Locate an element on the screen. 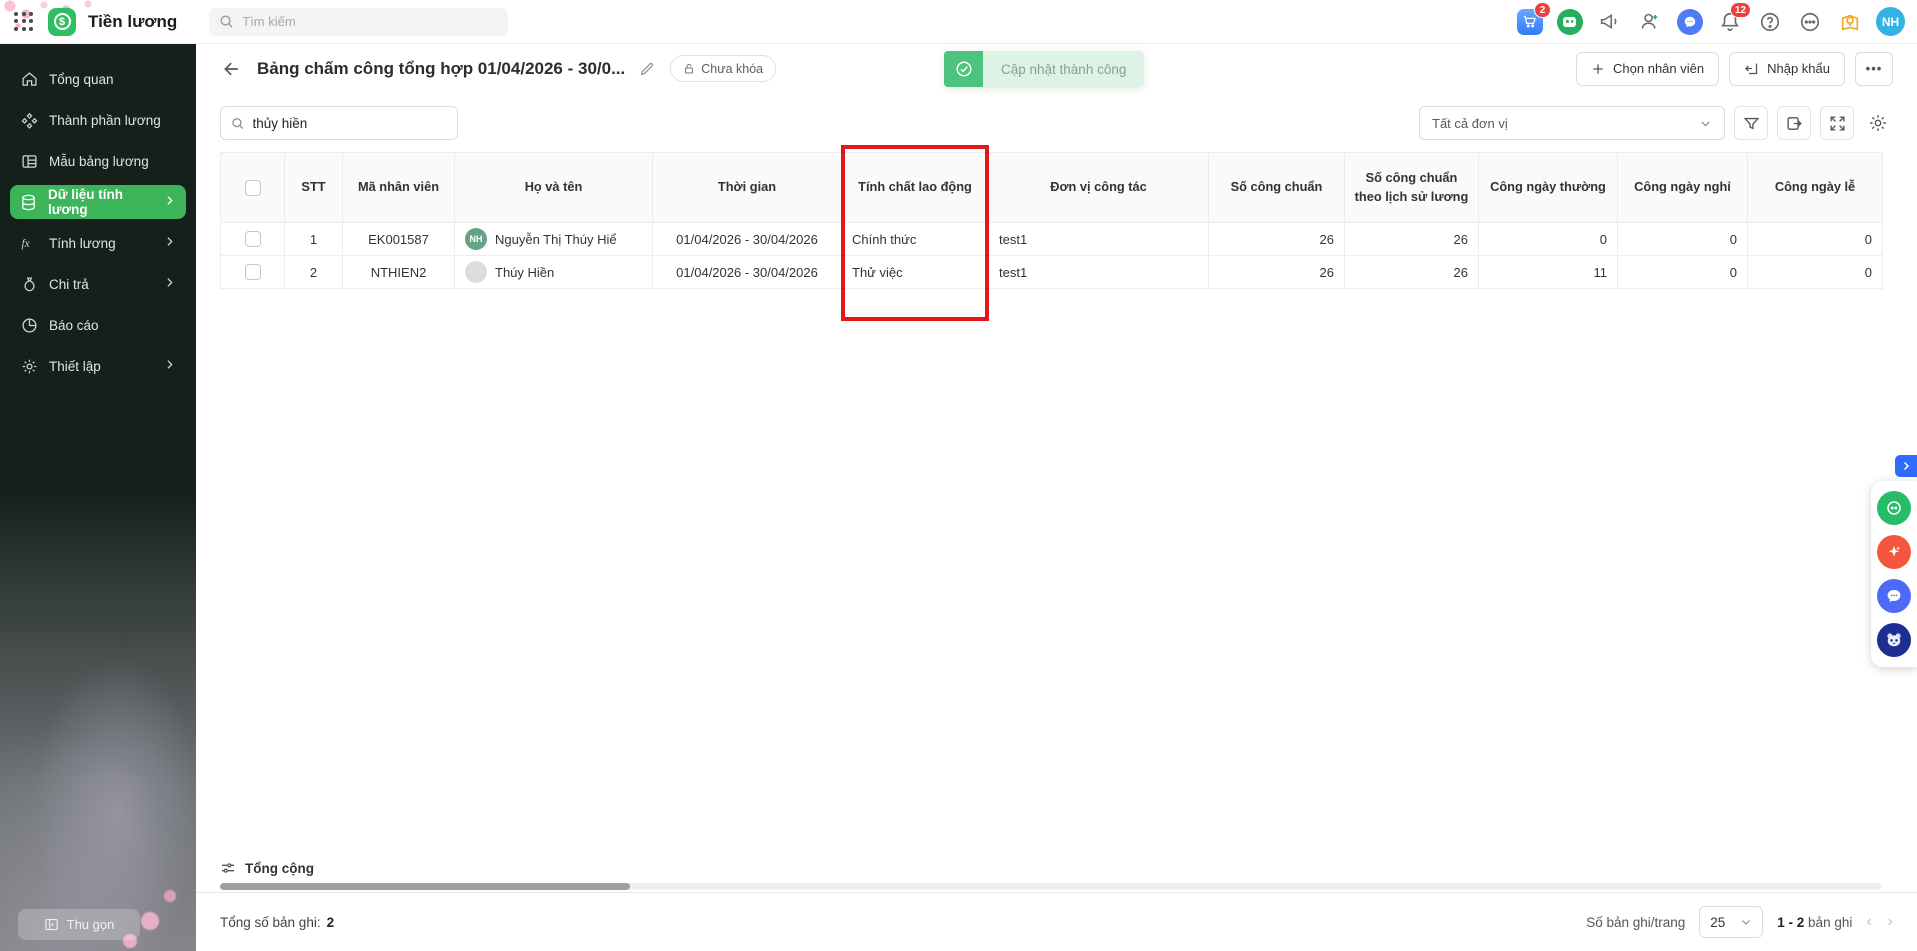 The height and width of the screenshot is (951, 1917). record-range-numbers: 1 - 2 is located at coordinates (1791, 922).